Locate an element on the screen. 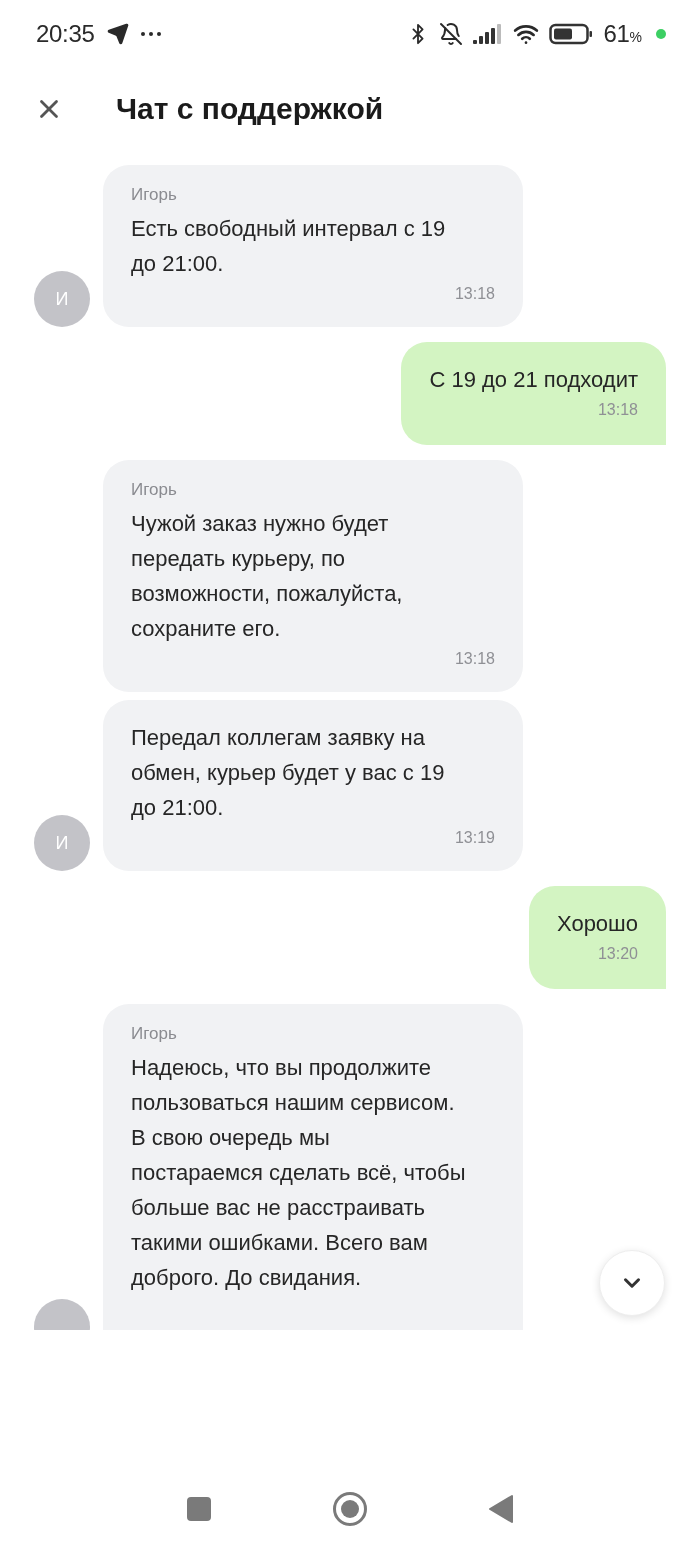 The width and height of the screenshot is (700, 1556). message-text: Есть свободный интервал с 19 до 21:00. is located at coordinates (289, 246).